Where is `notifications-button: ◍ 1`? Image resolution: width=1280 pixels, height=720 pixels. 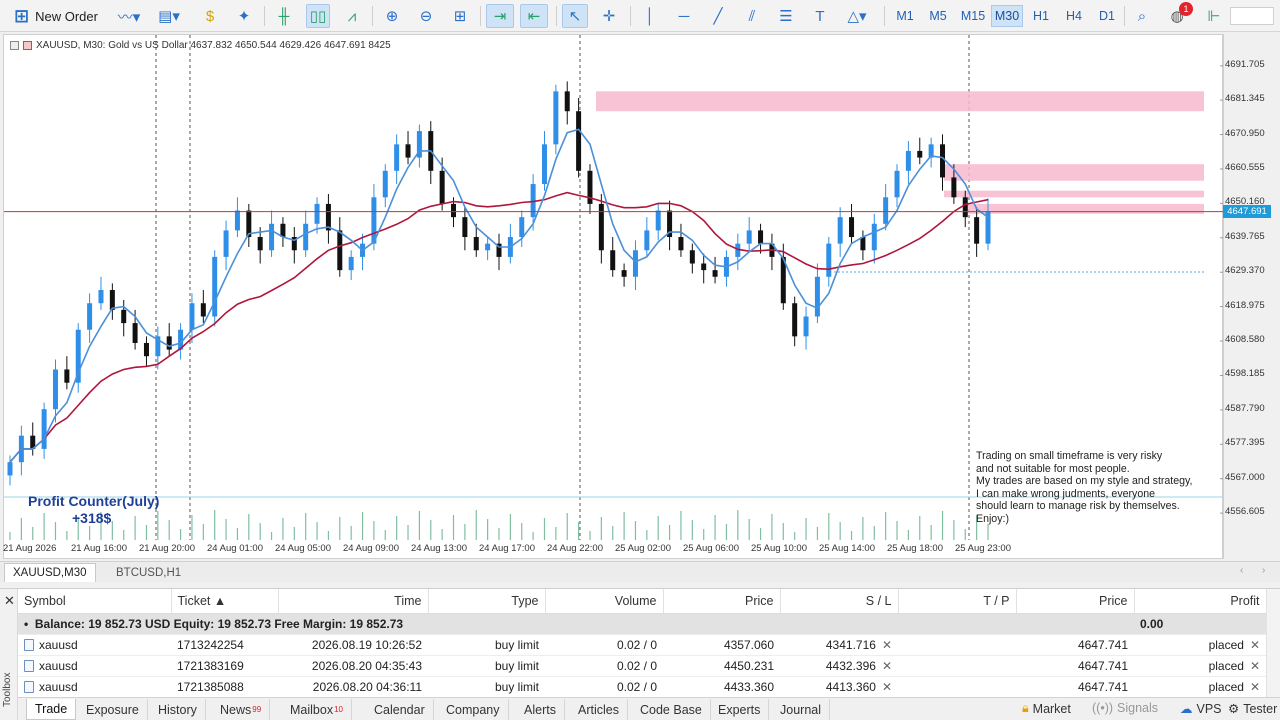
notifications-button: ◍ 1 is located at coordinates (1178, 15).